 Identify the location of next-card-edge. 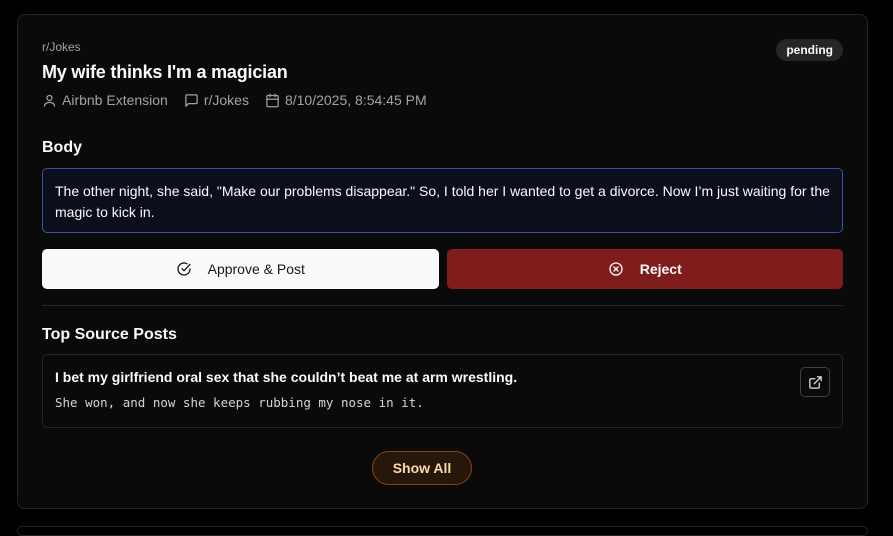
(442, 531).